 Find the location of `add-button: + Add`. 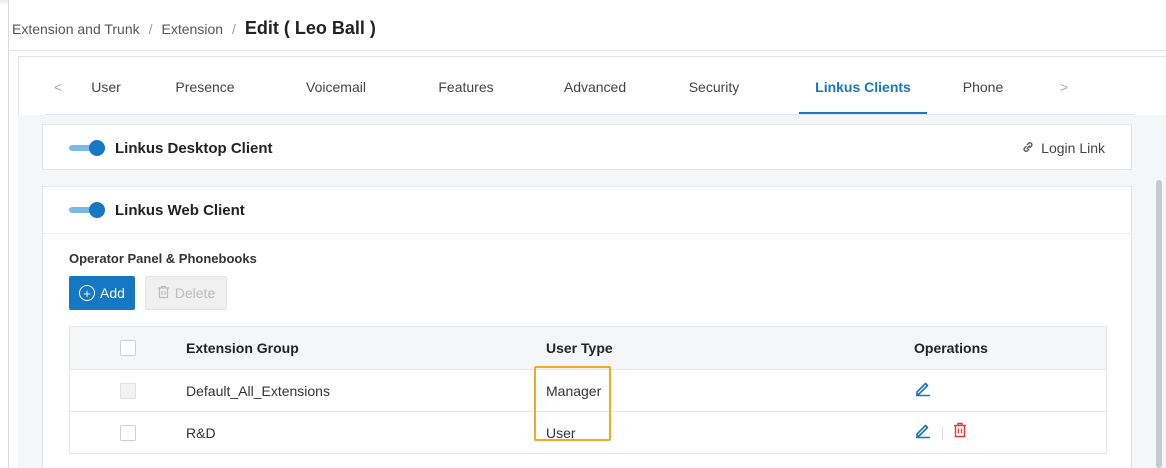

add-button: + Add is located at coordinates (102, 293).